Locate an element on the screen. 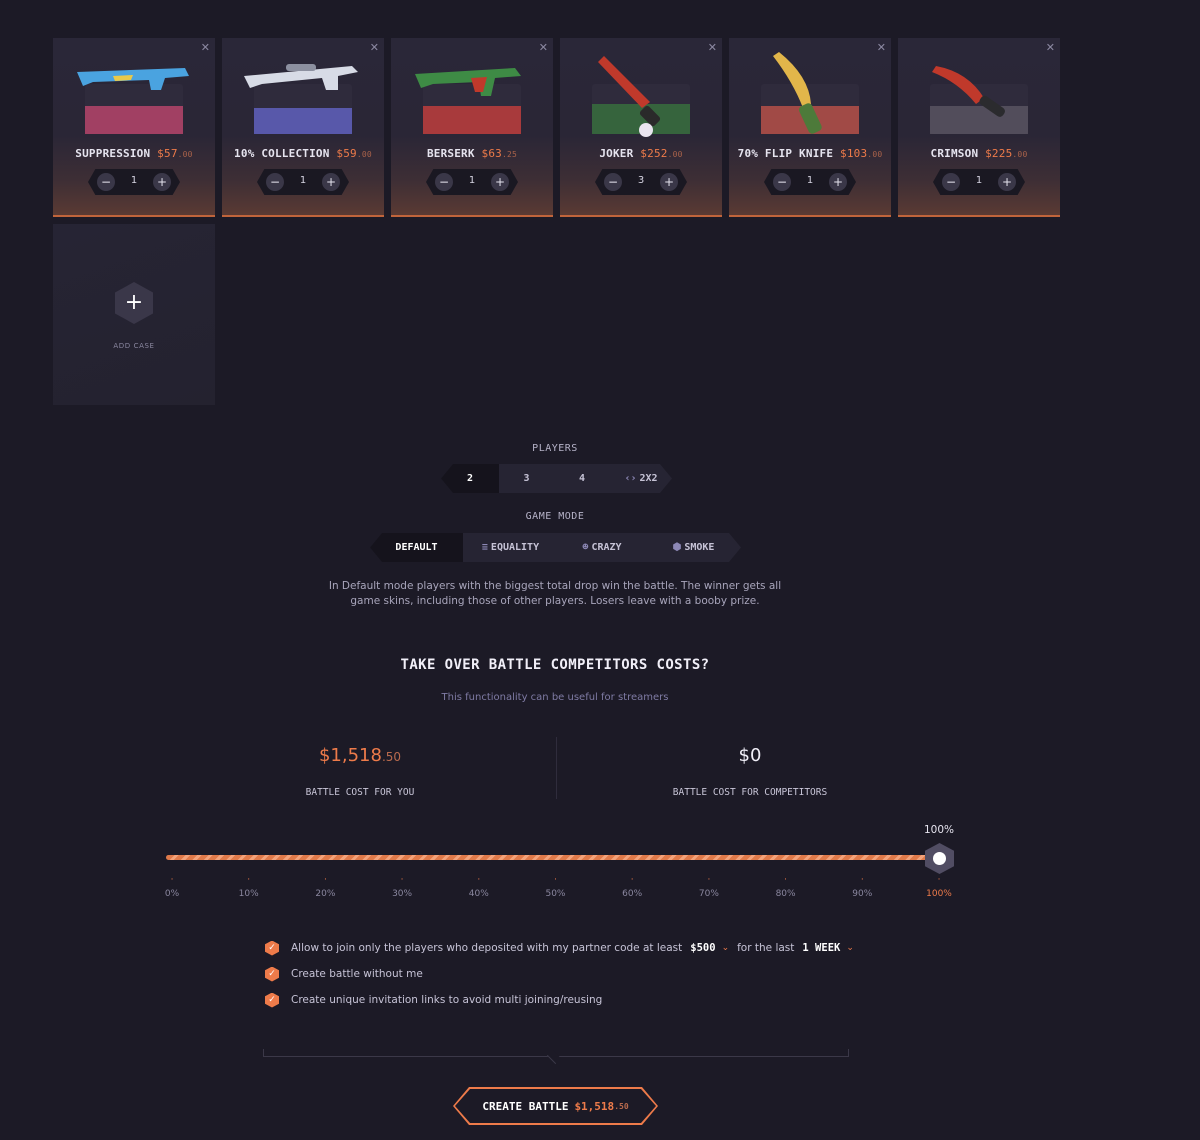  game-mode-label: GAME MODE is located at coordinates (555, 516).